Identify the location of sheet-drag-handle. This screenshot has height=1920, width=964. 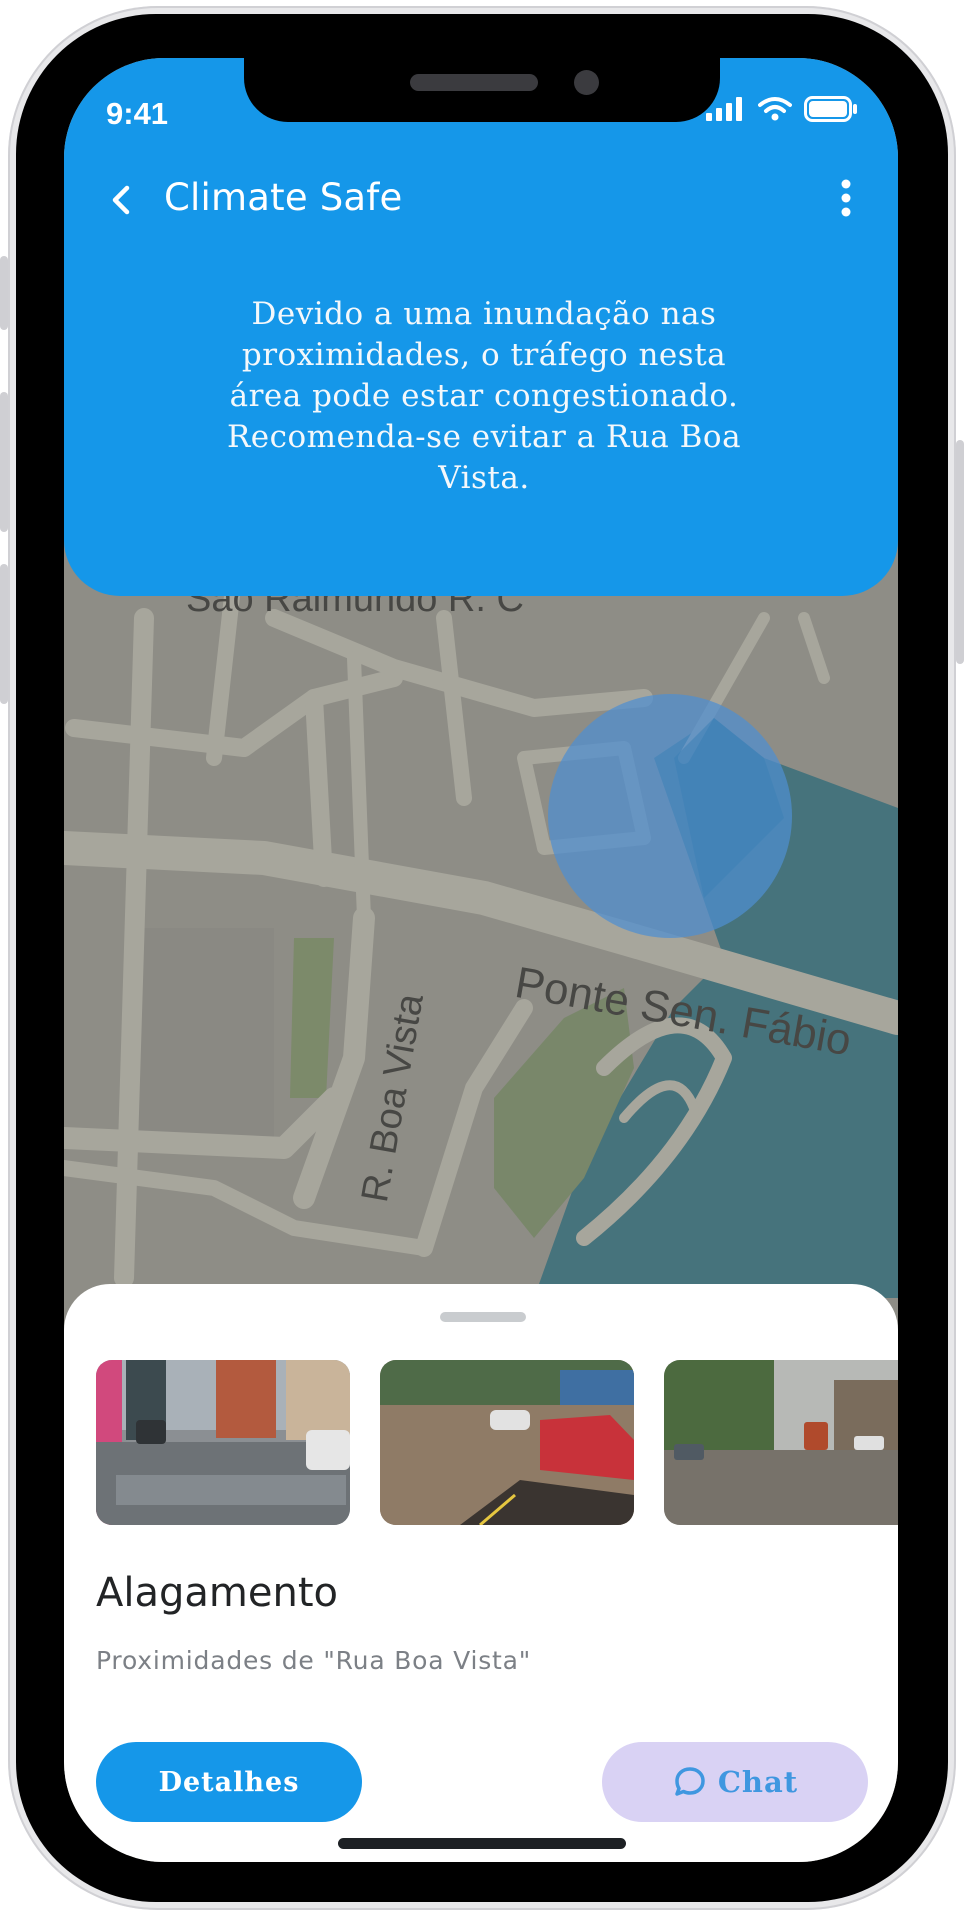
(483, 1317).